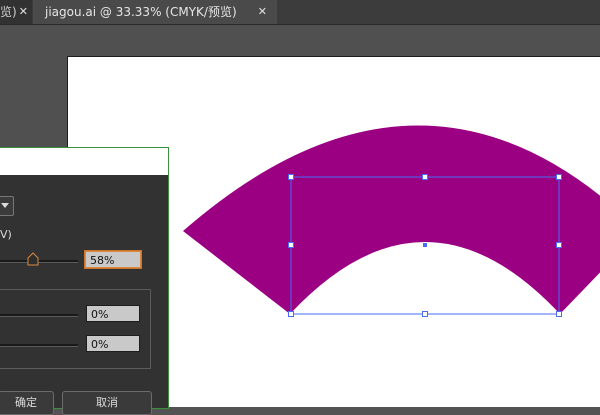 This screenshot has height=415, width=600. Describe the element at coordinates (33, 259) in the screenshot. I see `opacity-slider-thumb` at that location.